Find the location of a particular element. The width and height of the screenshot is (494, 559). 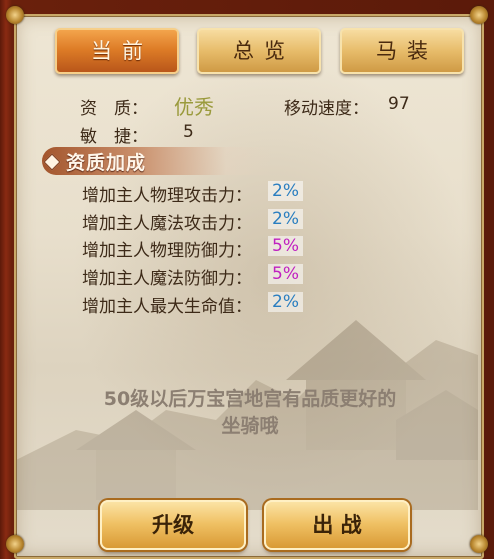

tab-overview: 总览 is located at coordinates (259, 51).